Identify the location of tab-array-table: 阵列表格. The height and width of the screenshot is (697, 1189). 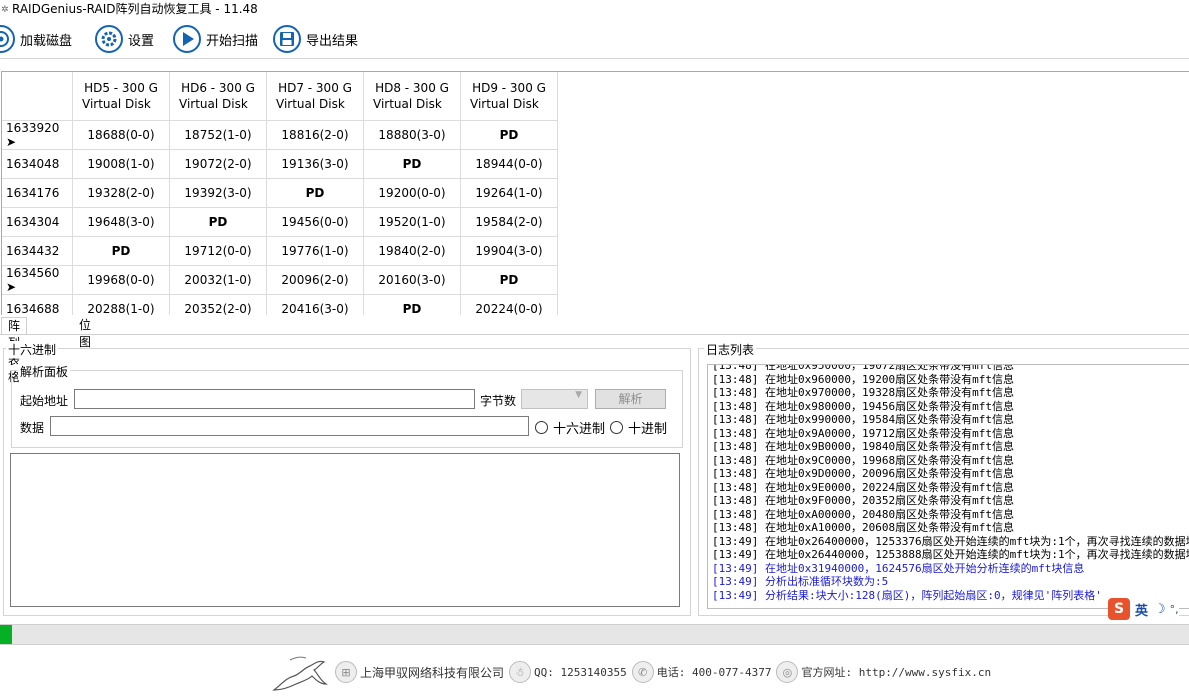
(14, 350).